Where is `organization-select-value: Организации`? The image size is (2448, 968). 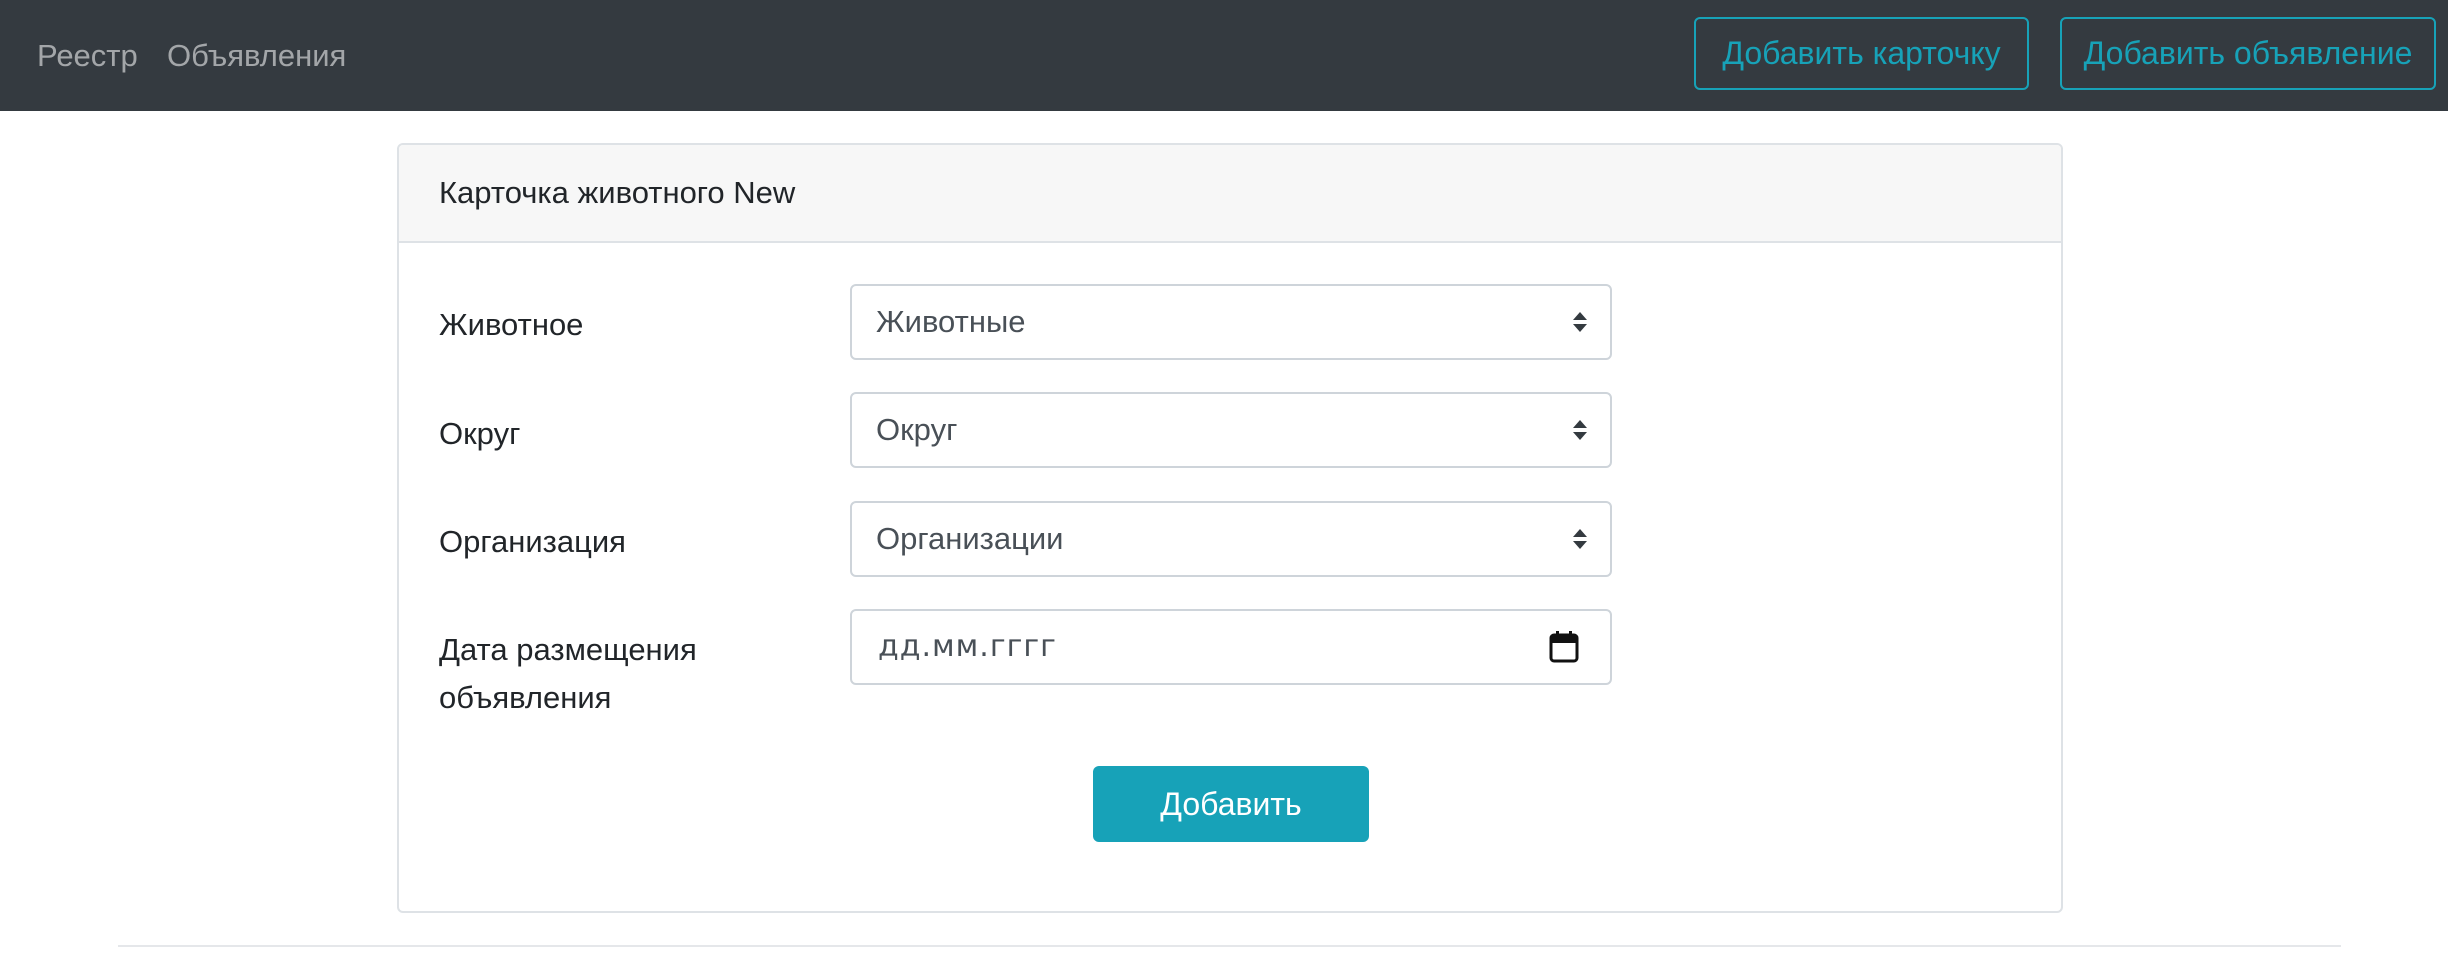
organization-select-value: Организации is located at coordinates (970, 538).